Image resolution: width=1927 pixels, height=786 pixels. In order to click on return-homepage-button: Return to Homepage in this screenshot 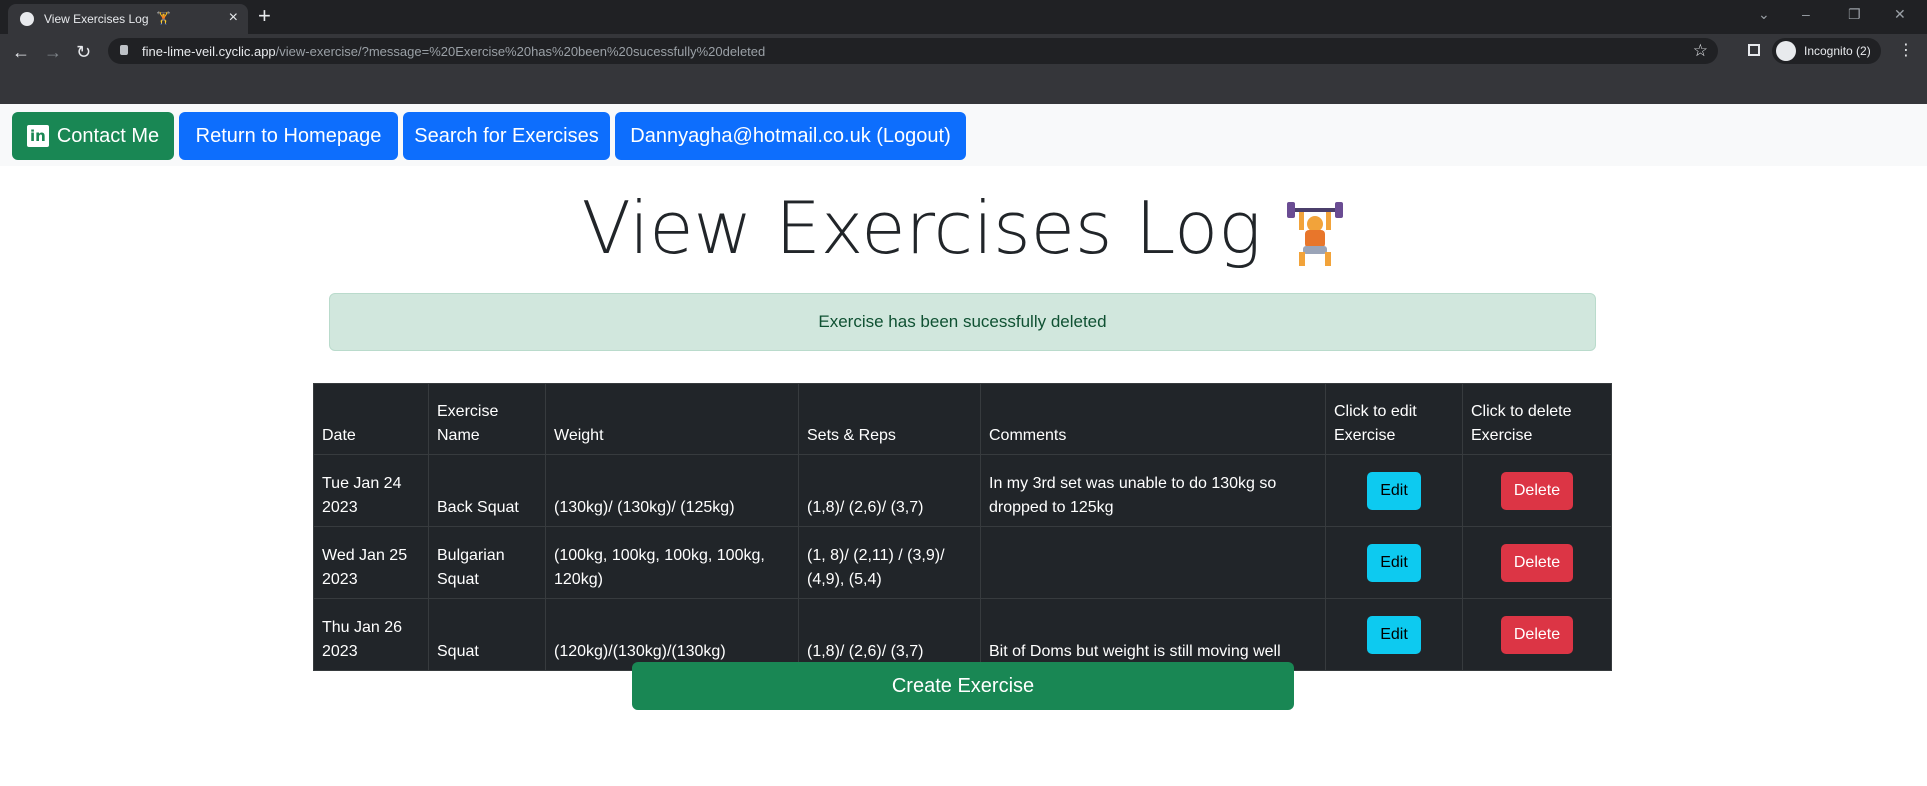, I will do `click(288, 136)`.